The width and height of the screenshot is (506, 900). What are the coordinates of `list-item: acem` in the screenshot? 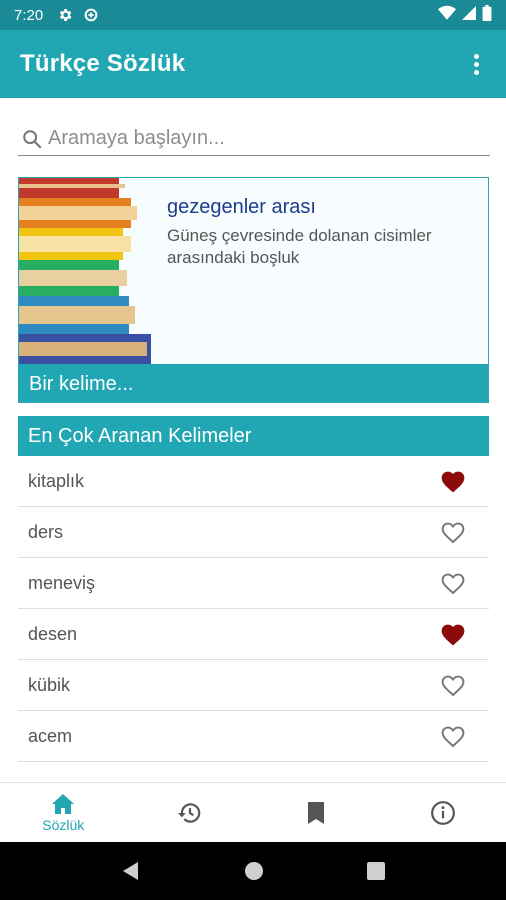 It's located at (253, 736).